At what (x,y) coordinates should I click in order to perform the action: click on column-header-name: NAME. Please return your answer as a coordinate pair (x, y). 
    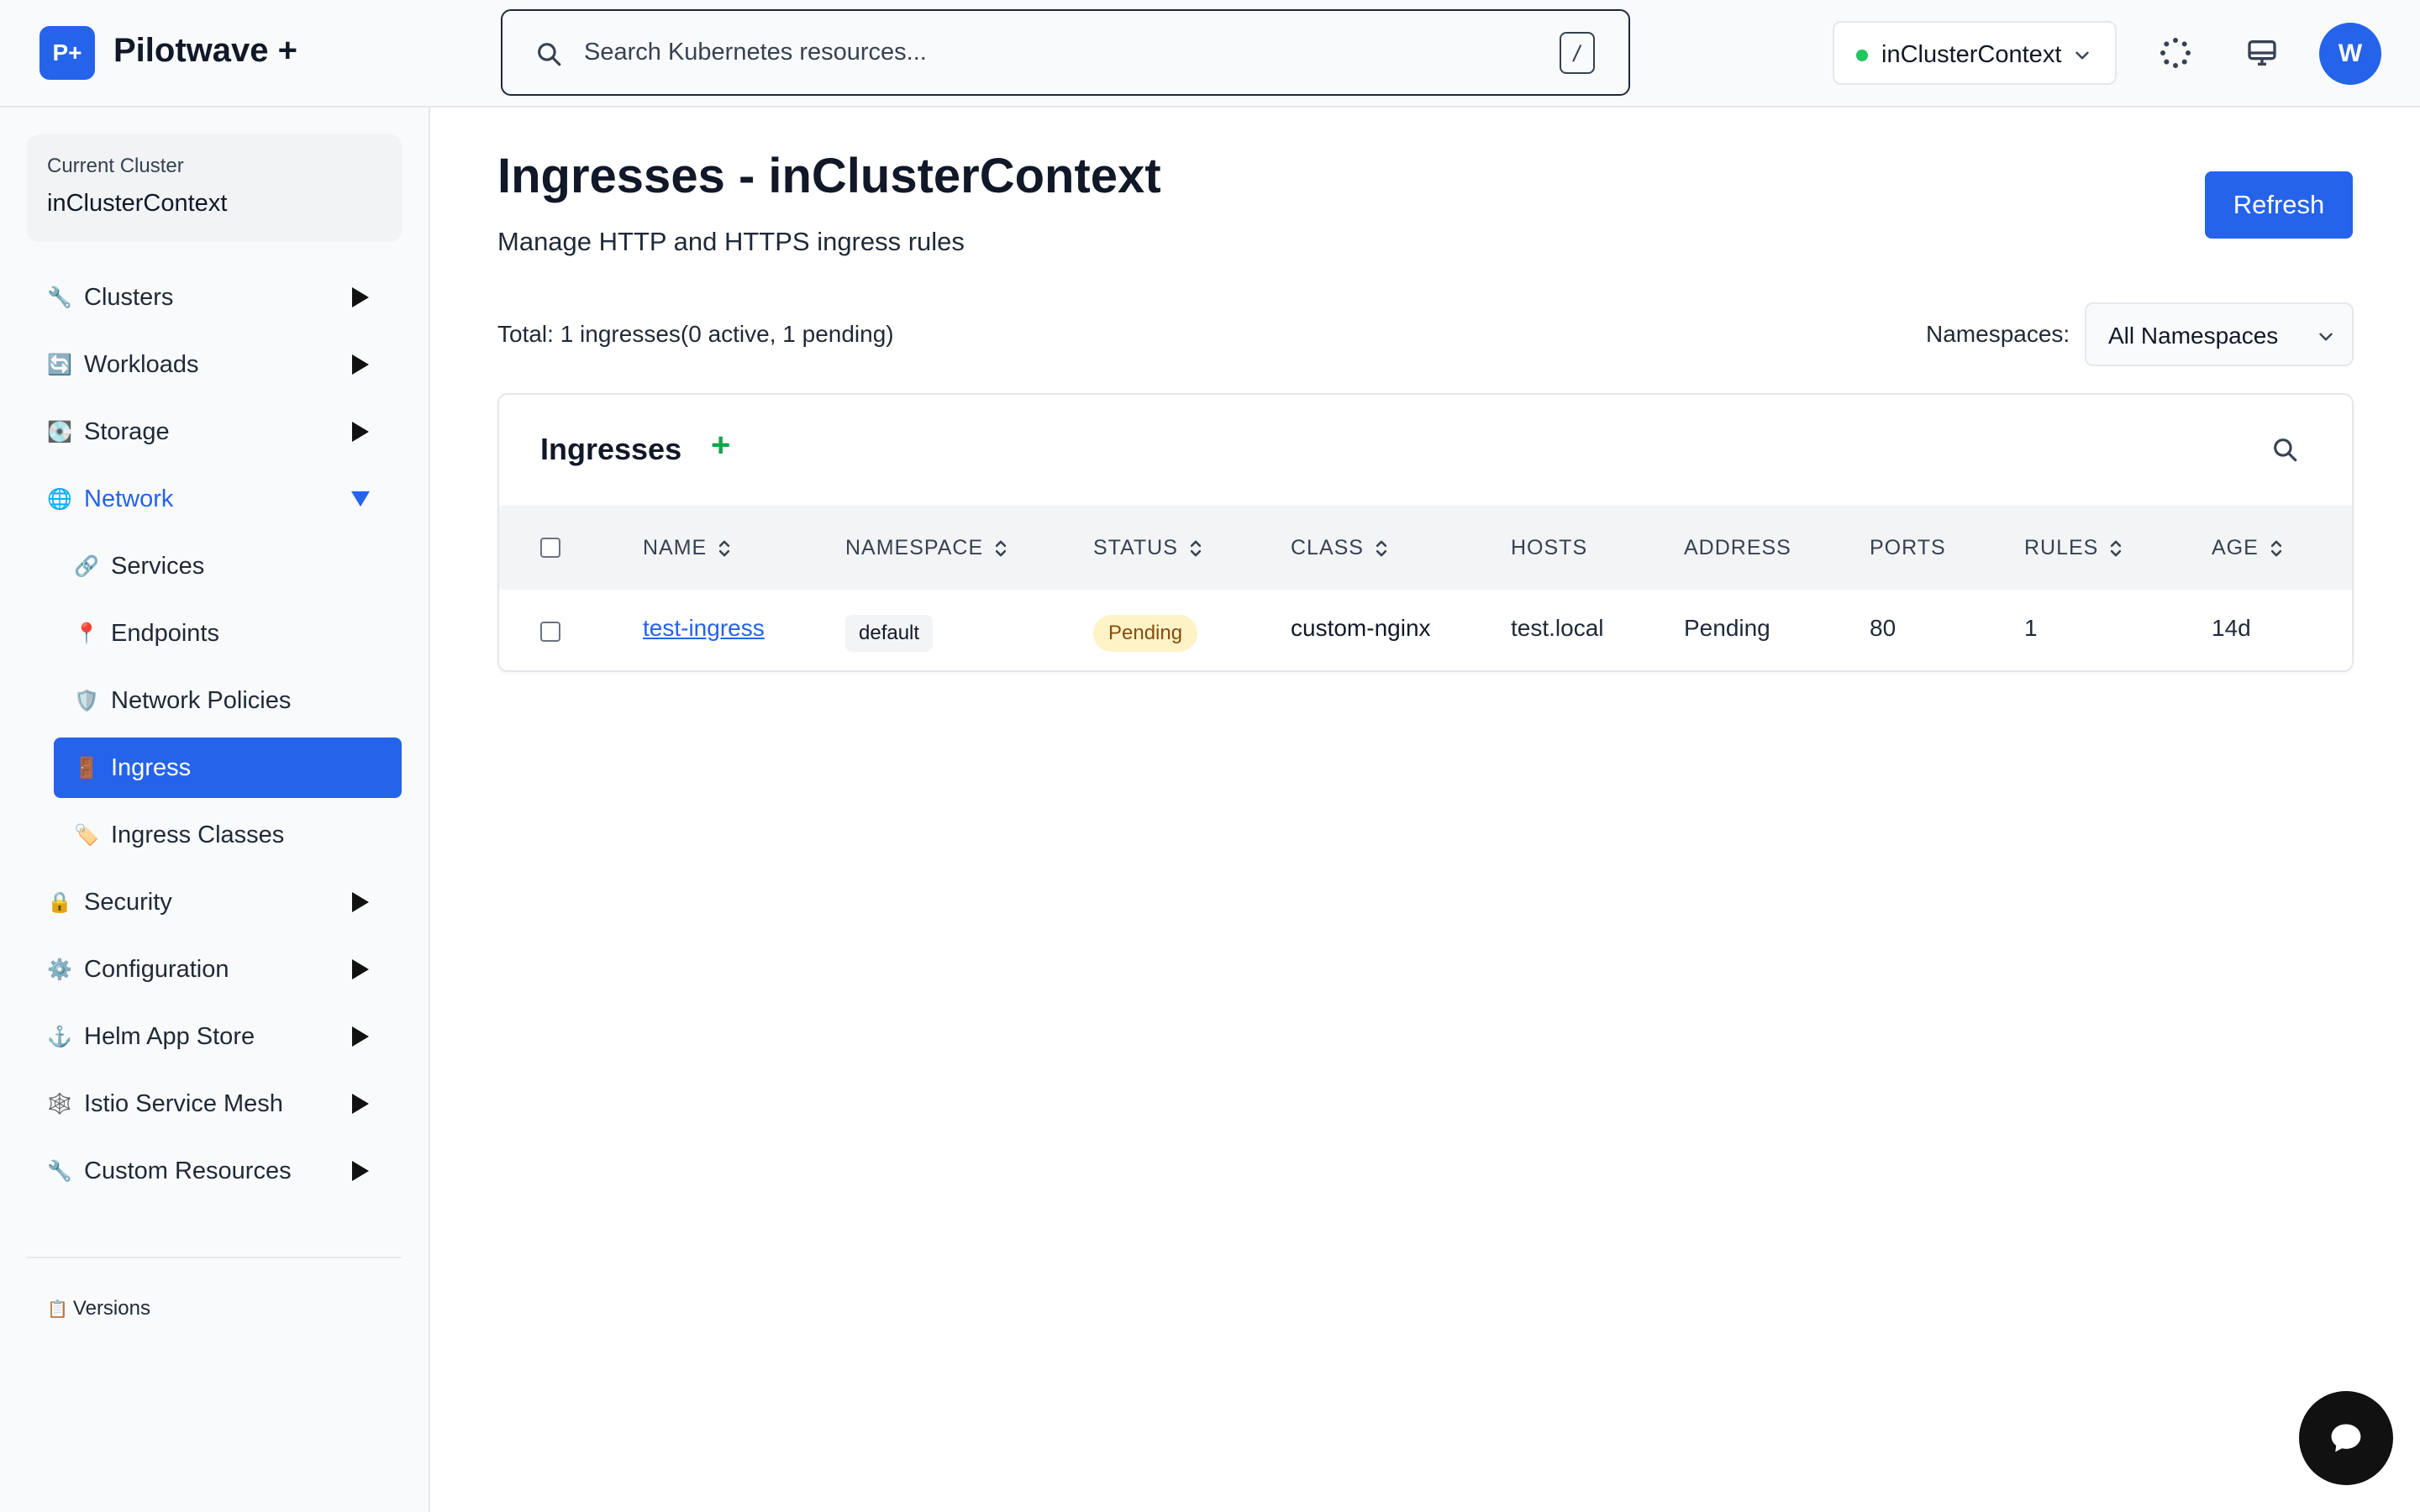
    Looking at the image, I should click on (688, 548).